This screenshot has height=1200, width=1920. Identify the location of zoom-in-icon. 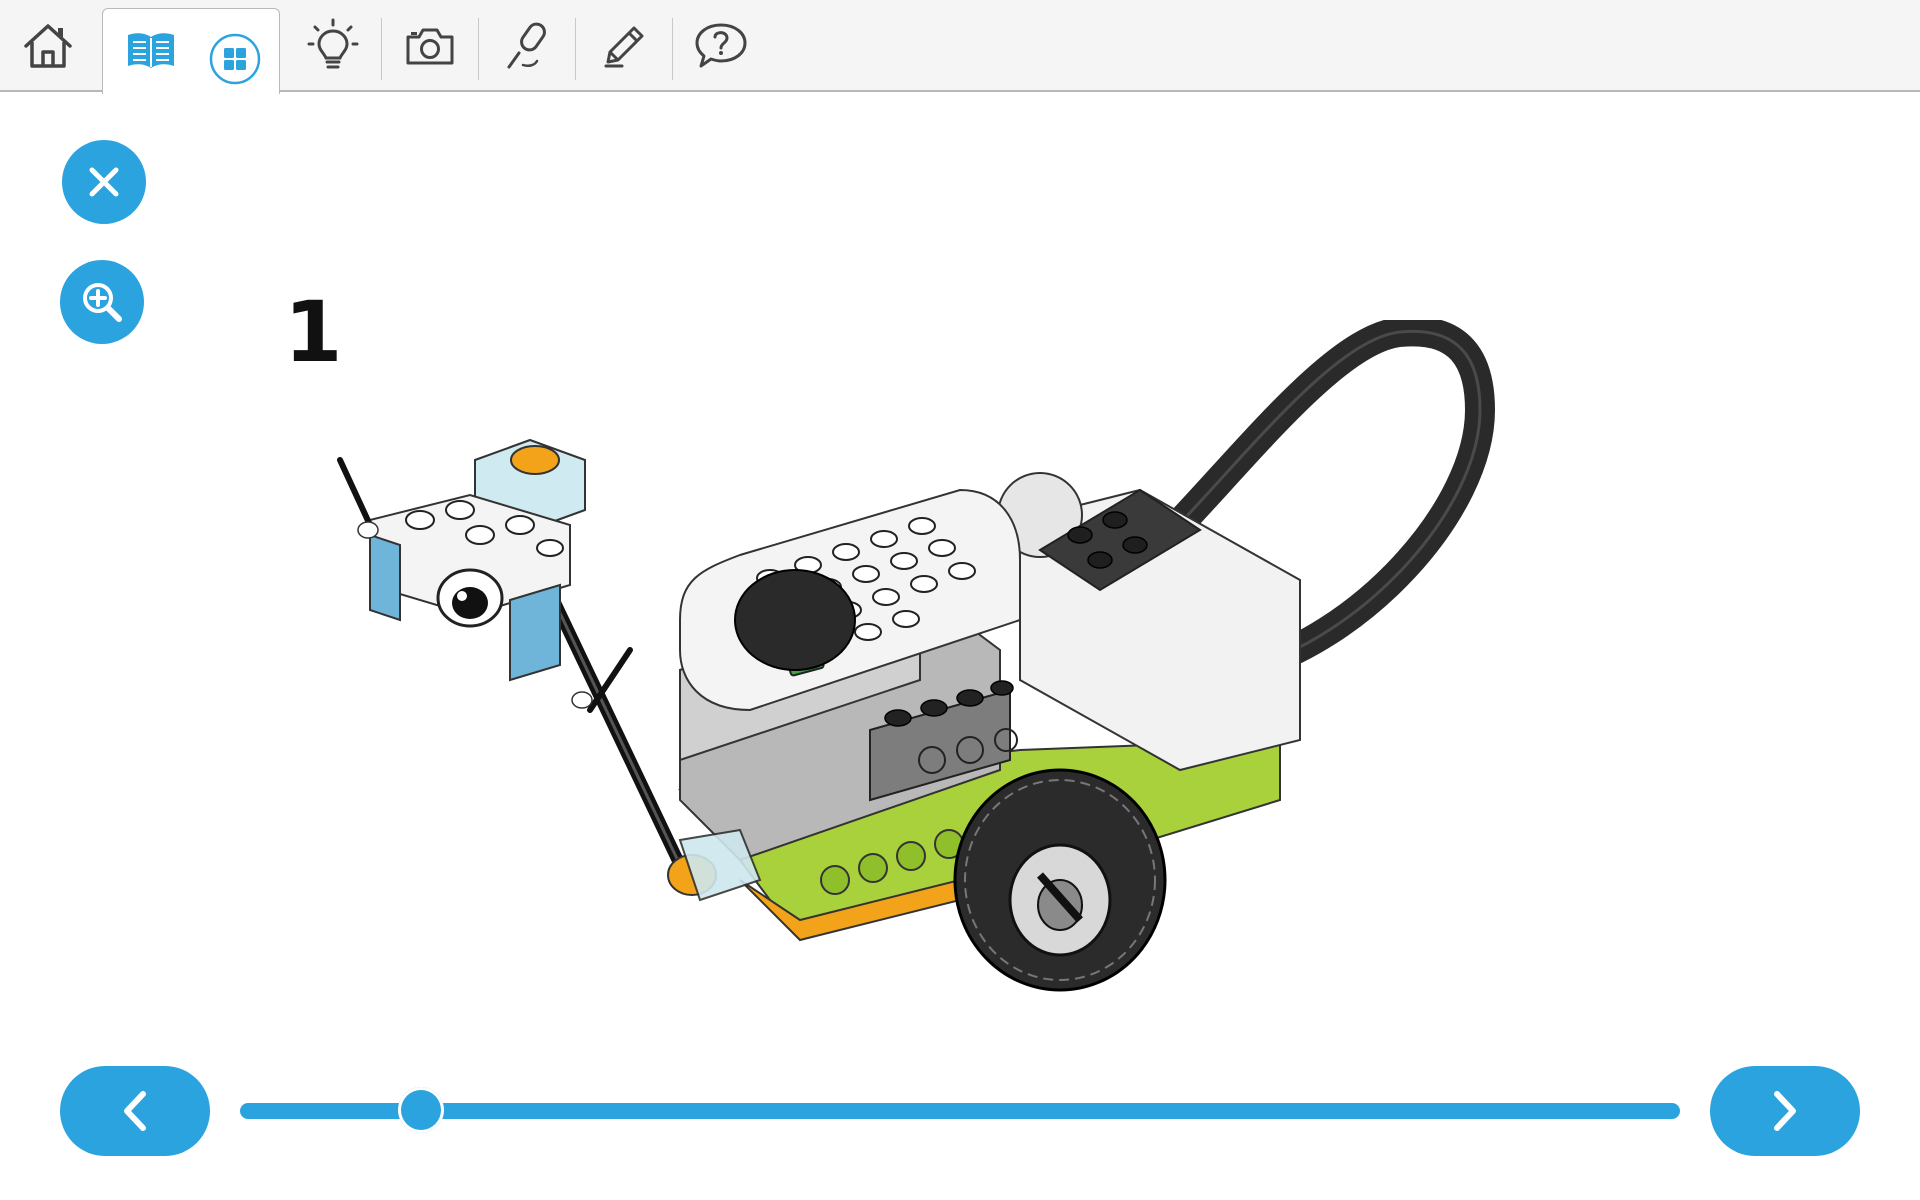
(102, 302).